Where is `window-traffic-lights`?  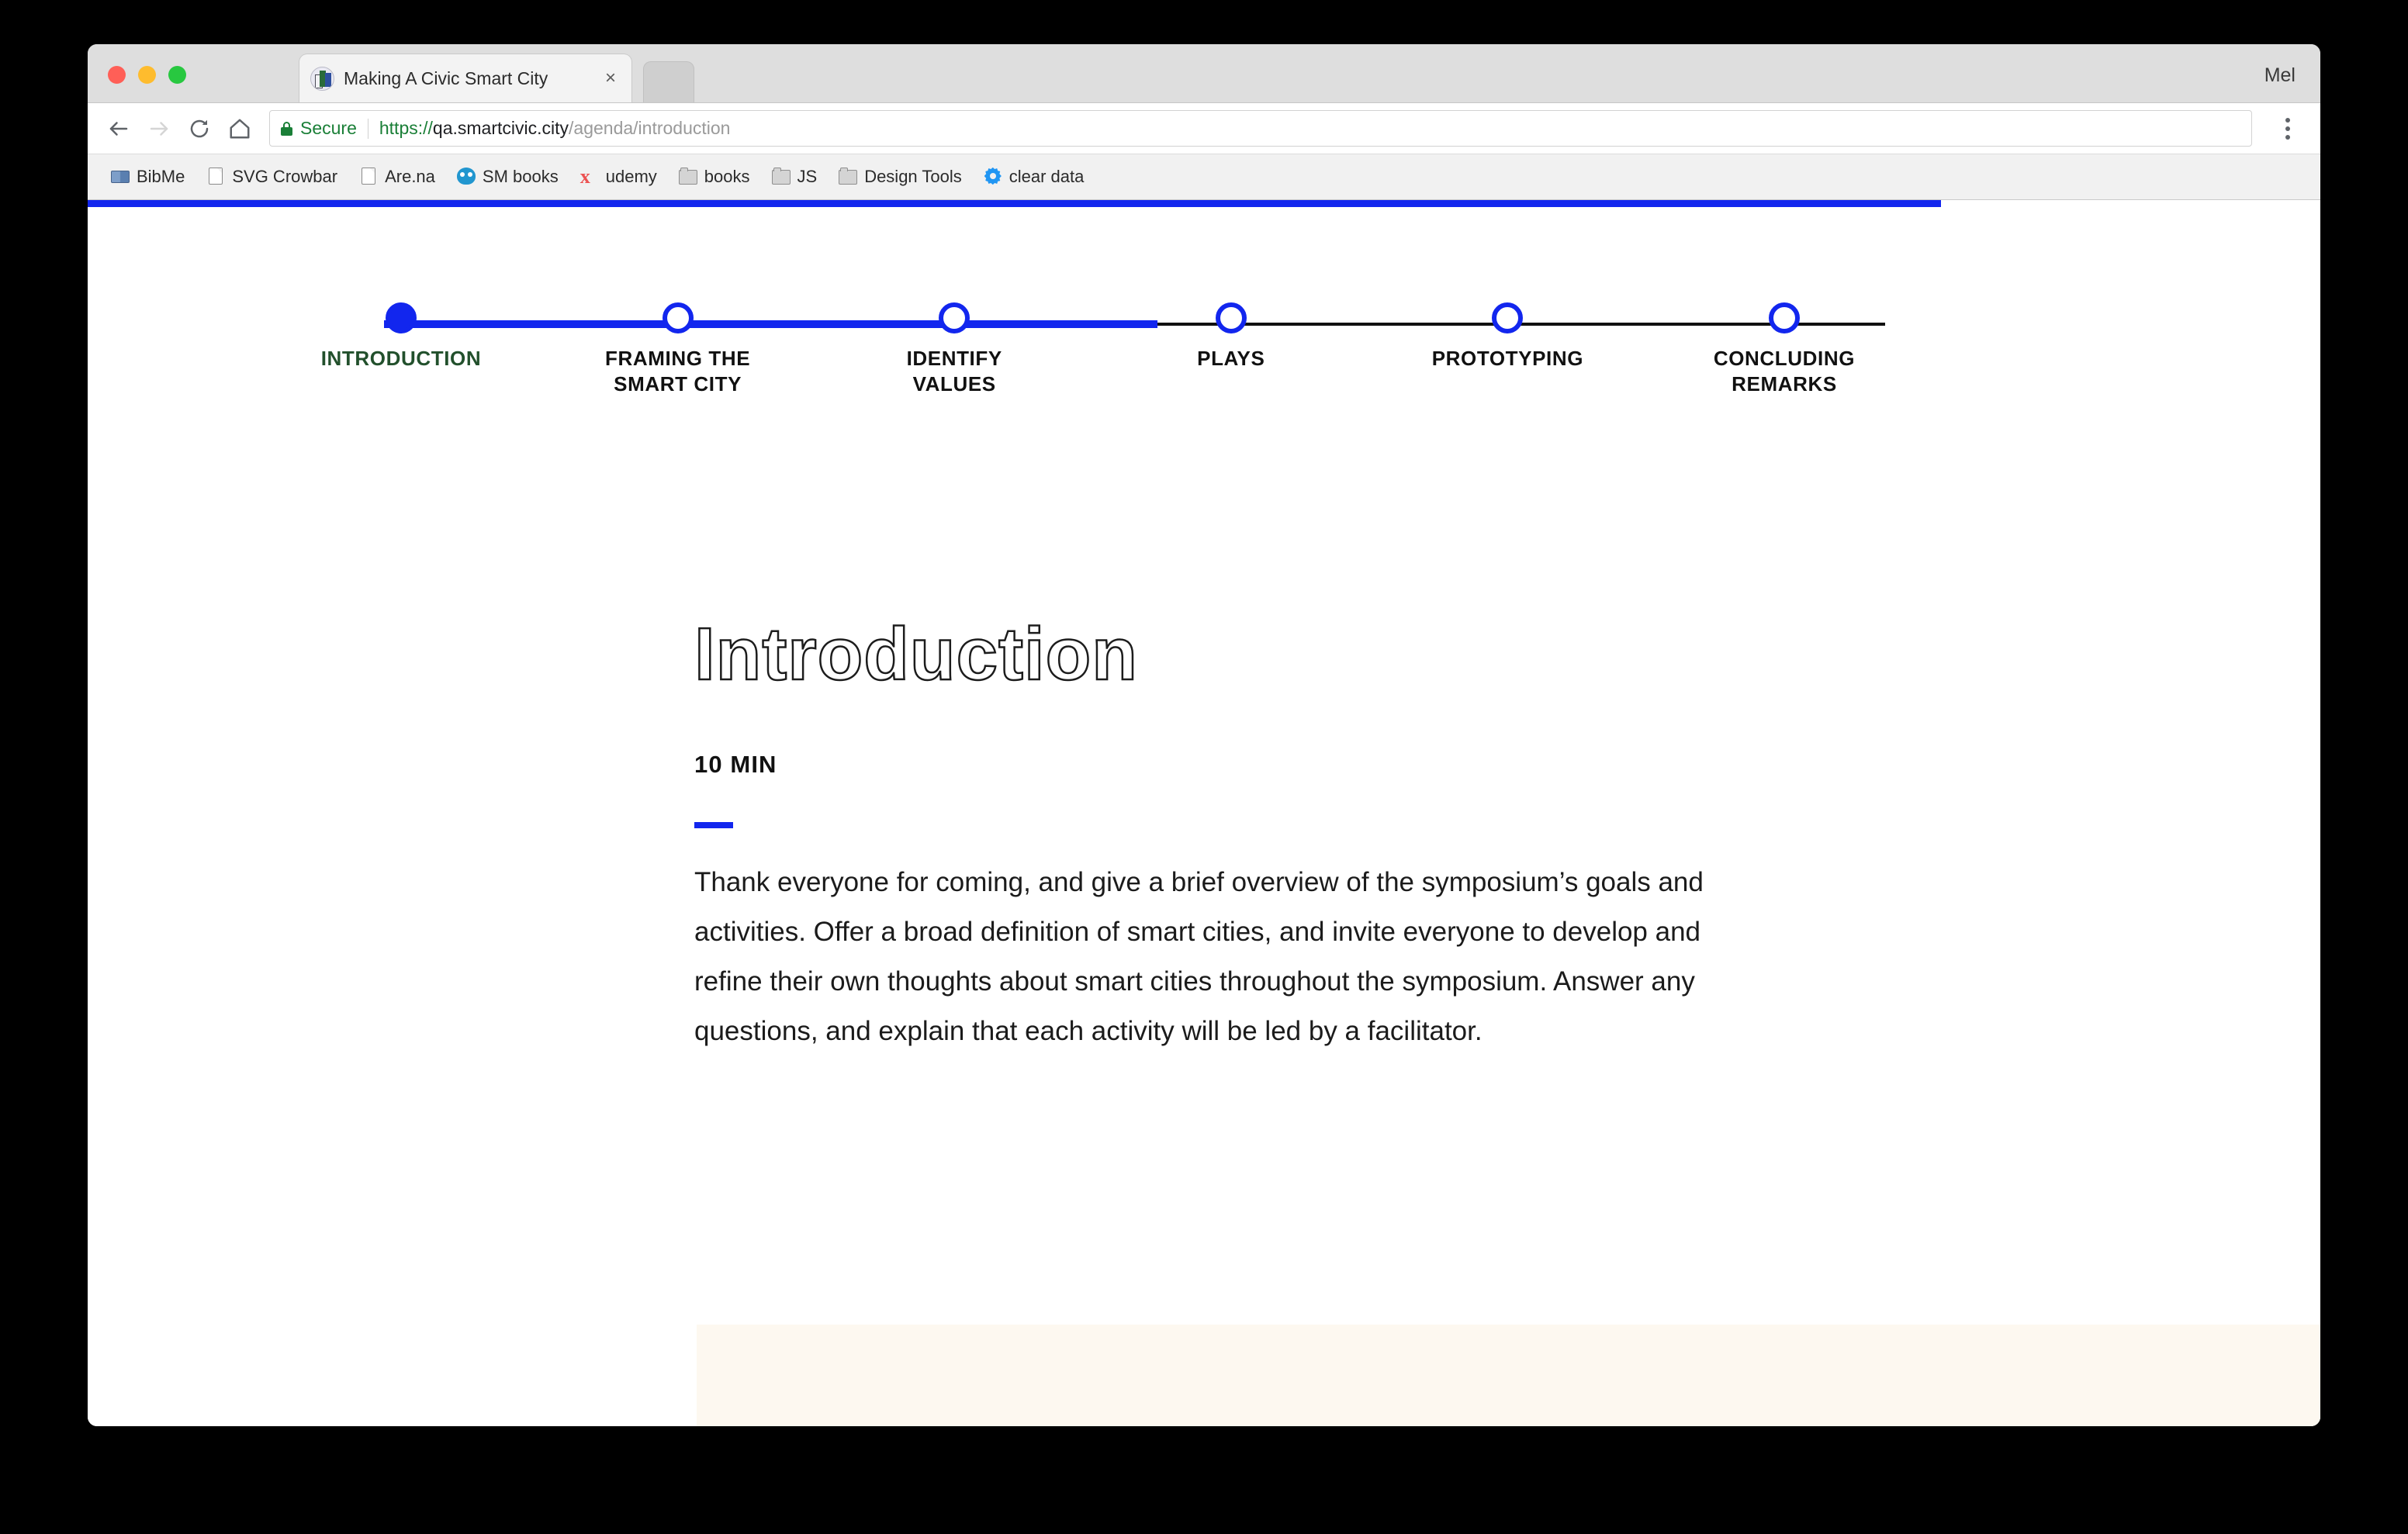
window-traffic-lights is located at coordinates (147, 75).